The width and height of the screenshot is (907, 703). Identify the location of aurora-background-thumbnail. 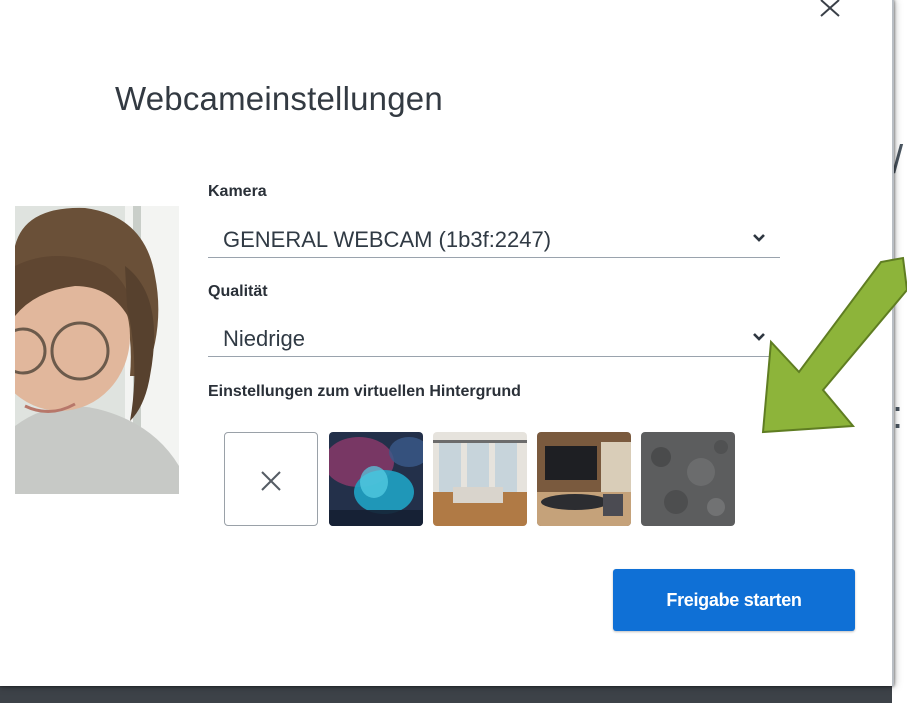
(376, 479).